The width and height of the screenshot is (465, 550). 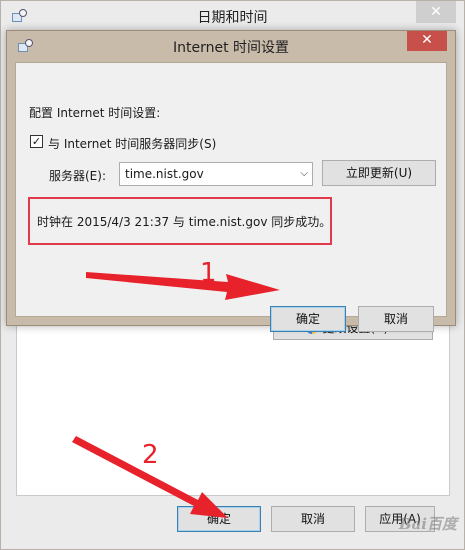 I want to click on window-cancel-button: 取消, so click(x=313, y=519).